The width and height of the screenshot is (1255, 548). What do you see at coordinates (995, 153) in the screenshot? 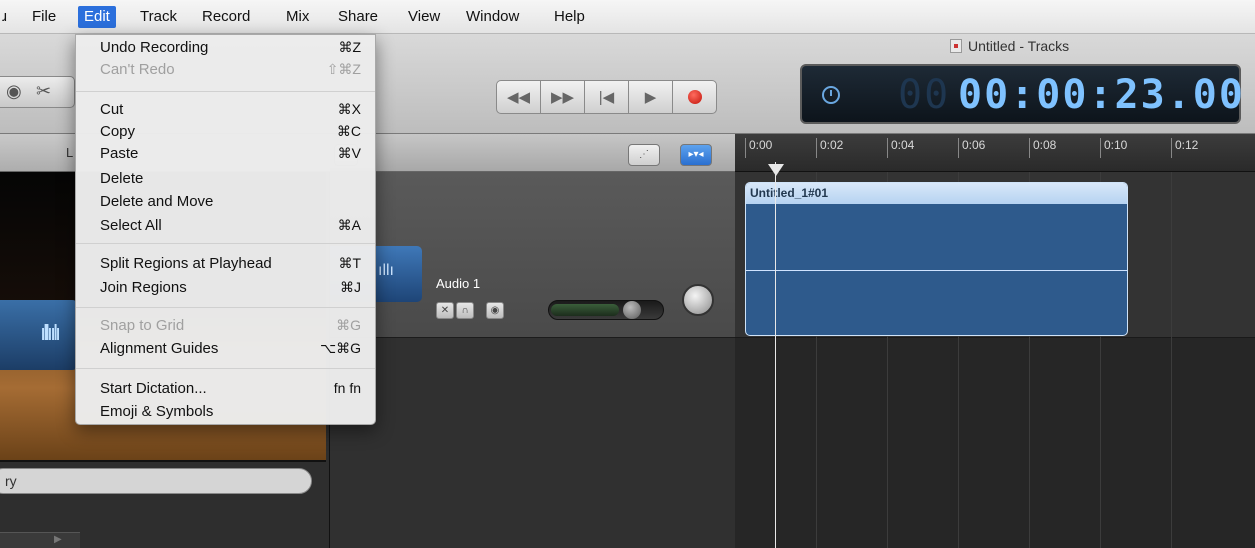
I see `timeline-ruler: 0:00 0:02 0:04 0:06 0:08 0:10 0:12` at bounding box center [995, 153].